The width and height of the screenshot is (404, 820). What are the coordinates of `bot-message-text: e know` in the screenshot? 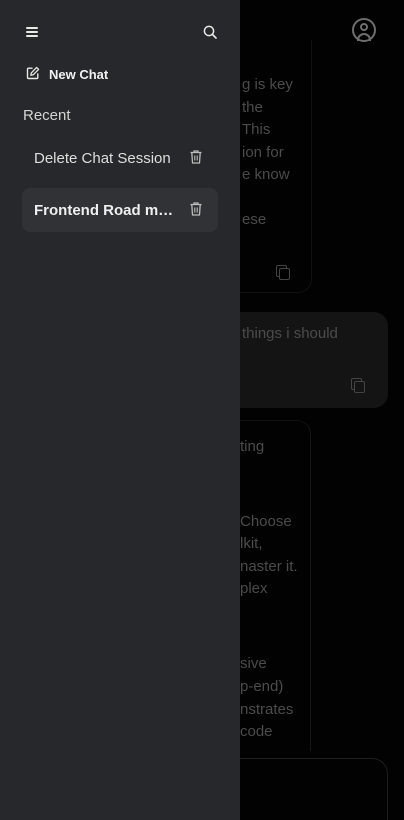 It's located at (266, 174).